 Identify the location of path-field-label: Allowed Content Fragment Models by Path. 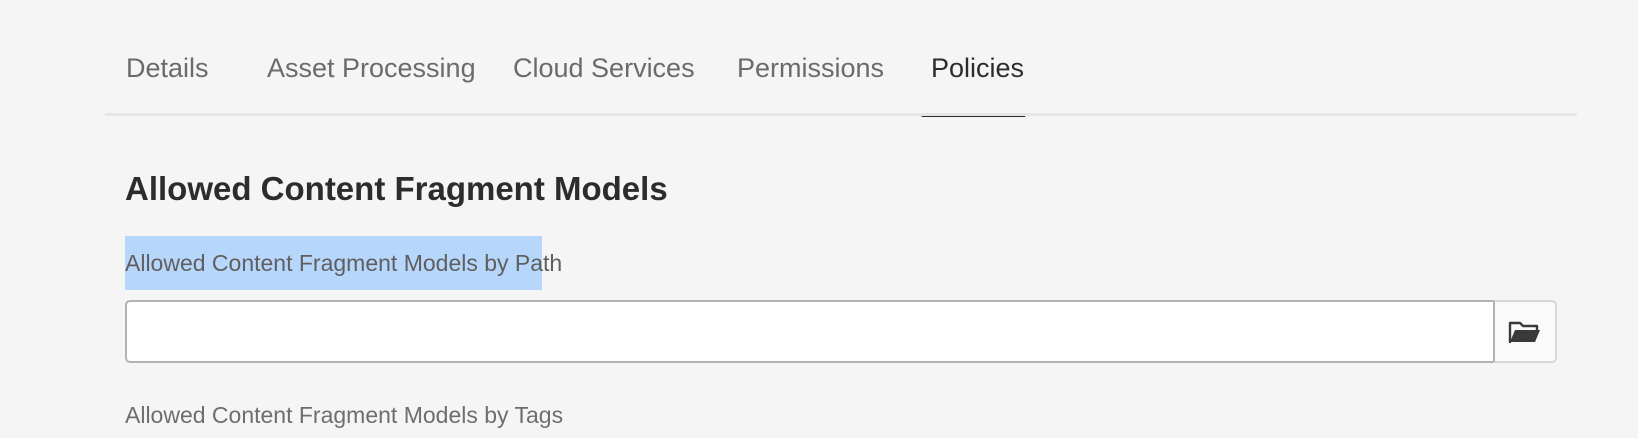
(343, 263).